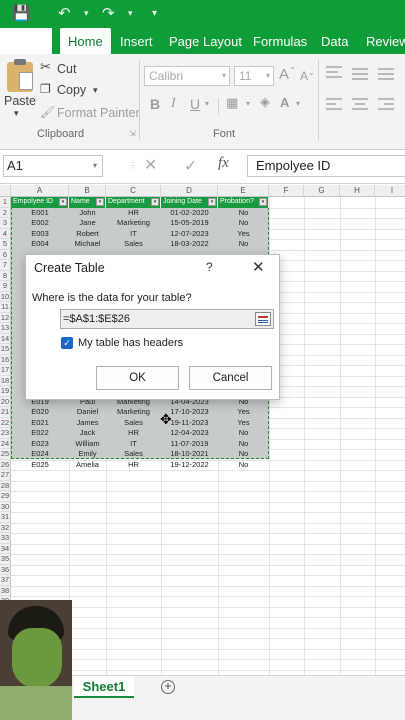  Describe the element at coordinates (5, 191) in the screenshot. I see `select-all-corner` at that location.